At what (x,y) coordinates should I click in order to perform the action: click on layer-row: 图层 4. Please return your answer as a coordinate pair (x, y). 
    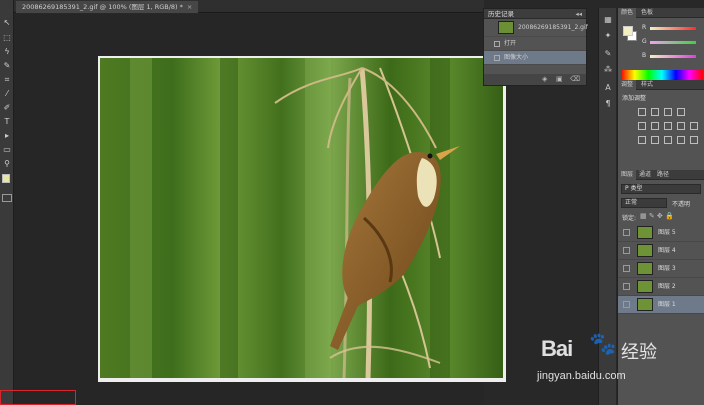
    Looking at the image, I should click on (661, 251).